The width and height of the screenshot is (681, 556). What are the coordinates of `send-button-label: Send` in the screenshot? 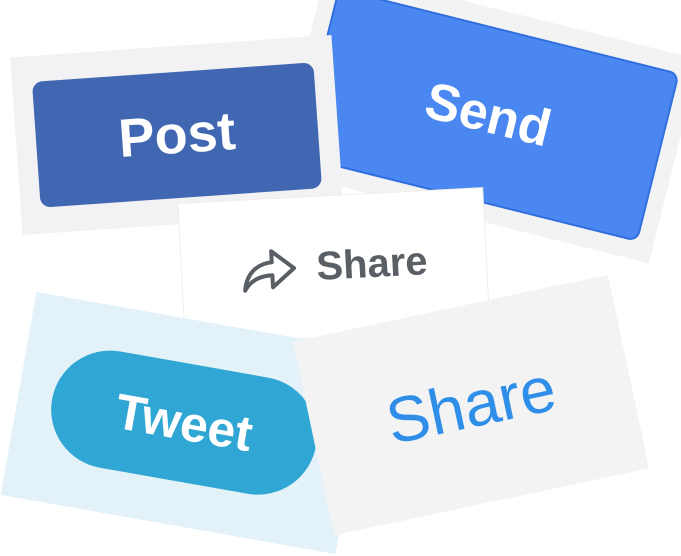 It's located at (488, 115).